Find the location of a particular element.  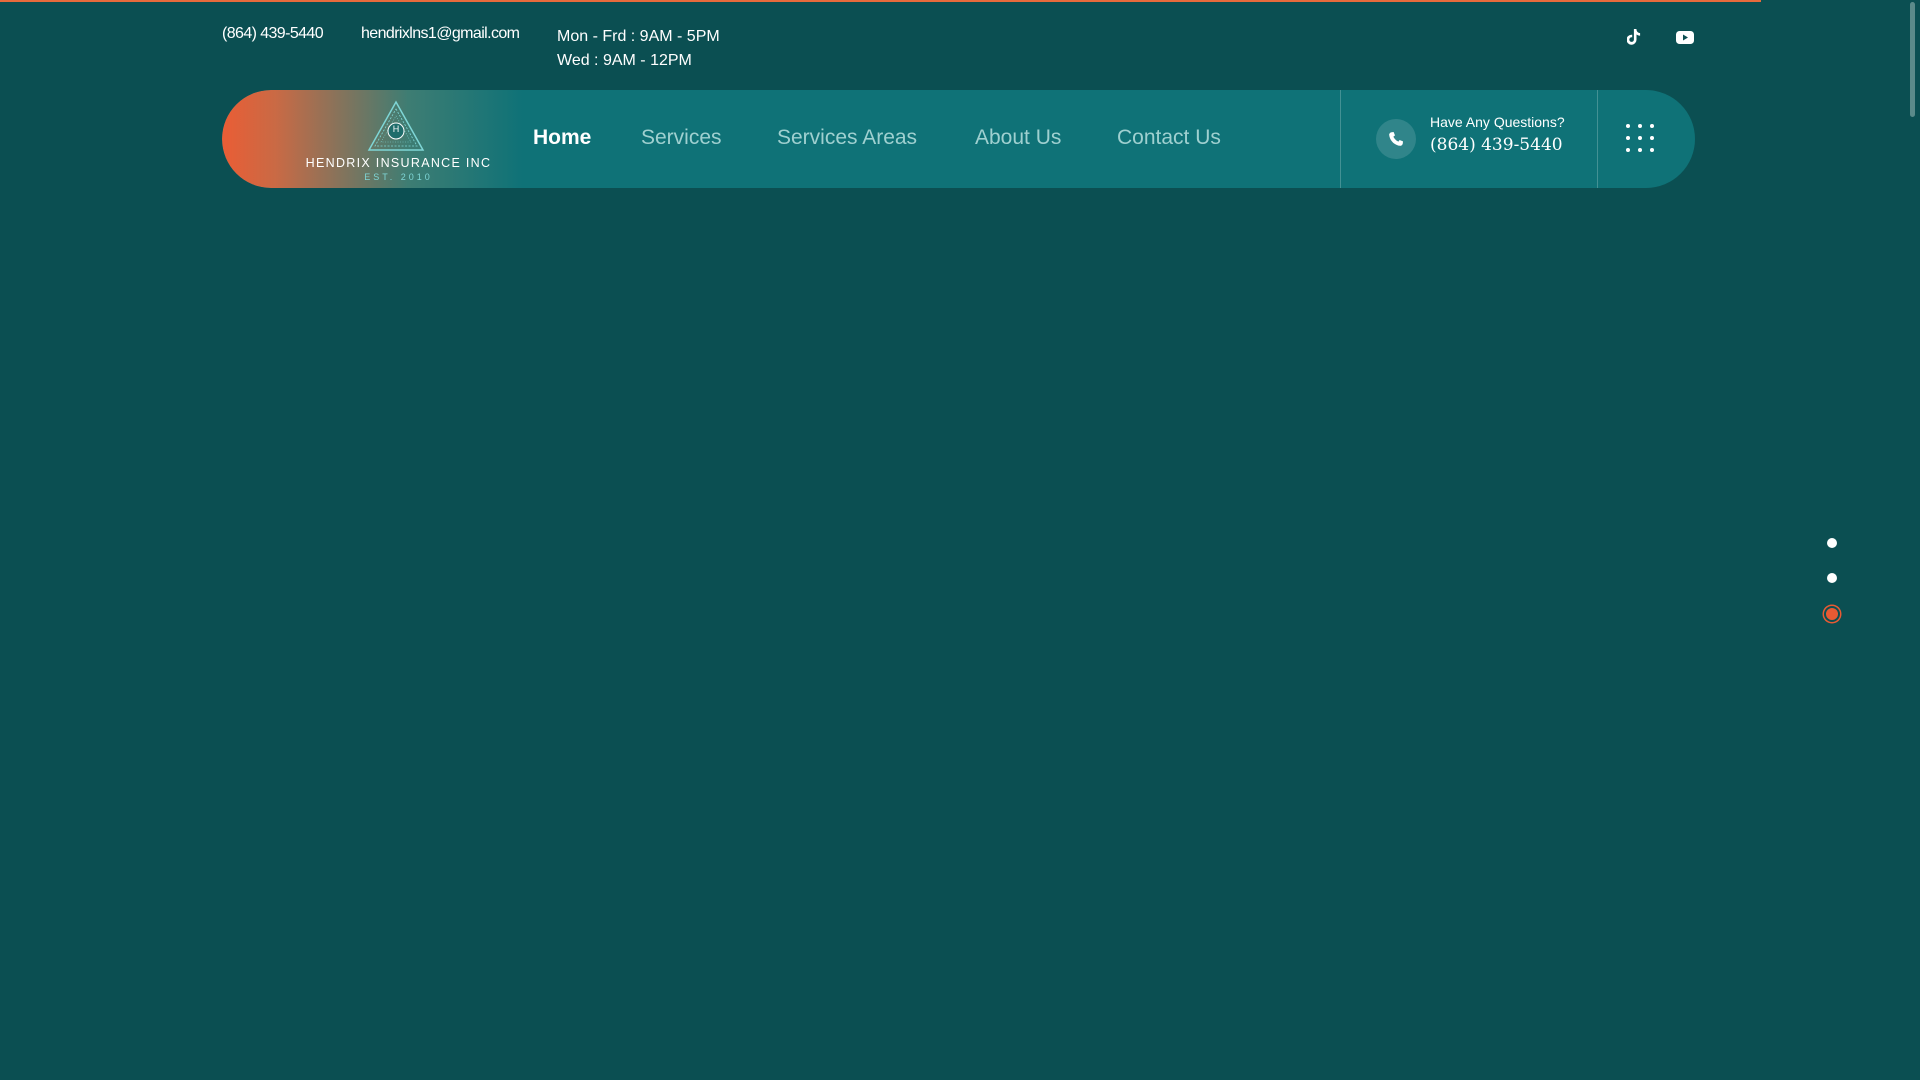

questions-phone-link: (864) 439-5440 is located at coordinates (1496, 145).